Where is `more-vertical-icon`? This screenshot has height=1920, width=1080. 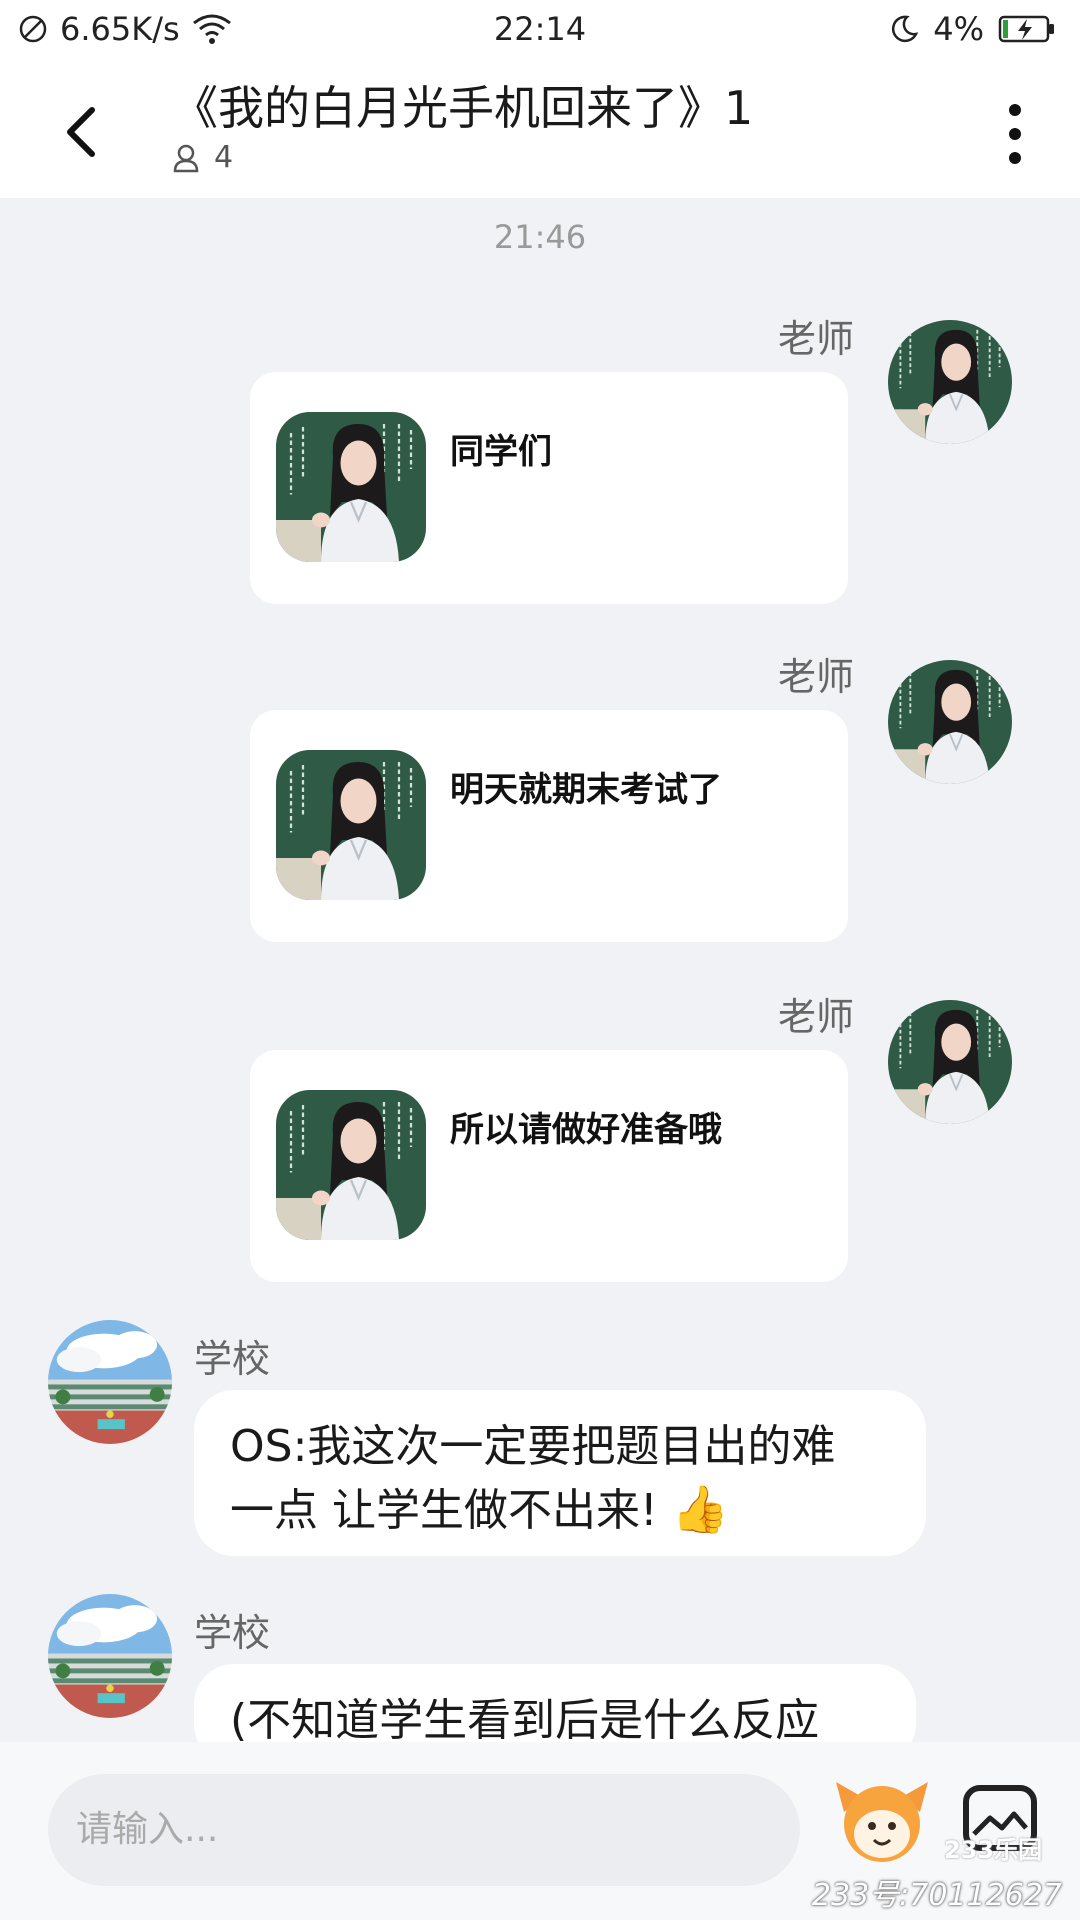
more-vertical-icon is located at coordinates (1015, 134).